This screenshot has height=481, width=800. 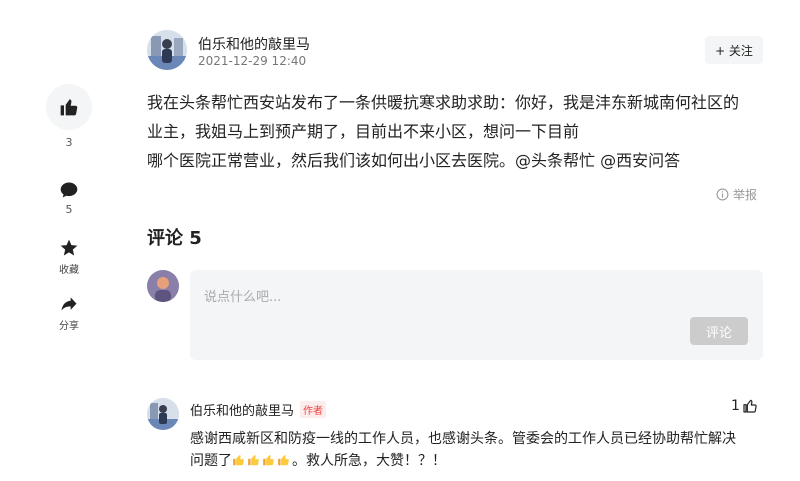 What do you see at coordinates (363, 131) in the screenshot?
I see `post-body-line: 业主，我姐马上到预产期了，目前出不来小区，想问一下目前` at bounding box center [363, 131].